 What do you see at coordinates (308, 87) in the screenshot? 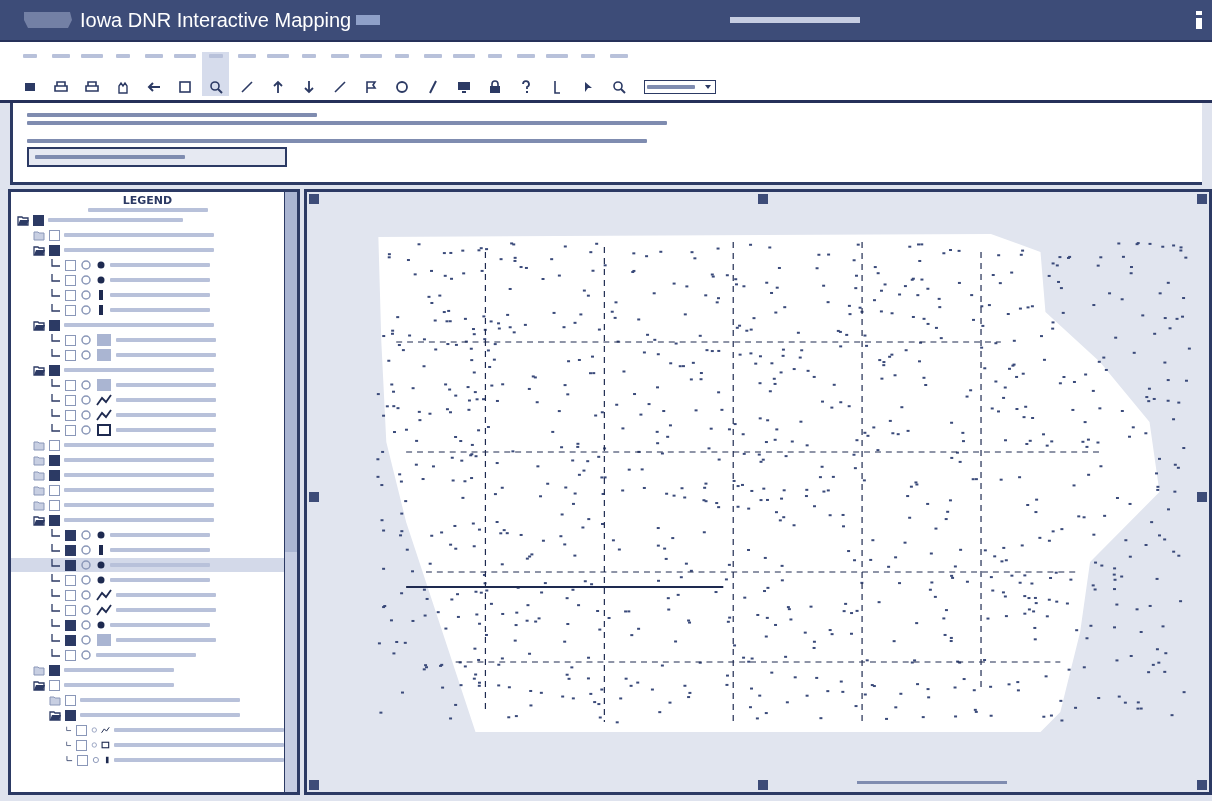
I see `down-icon` at bounding box center [308, 87].